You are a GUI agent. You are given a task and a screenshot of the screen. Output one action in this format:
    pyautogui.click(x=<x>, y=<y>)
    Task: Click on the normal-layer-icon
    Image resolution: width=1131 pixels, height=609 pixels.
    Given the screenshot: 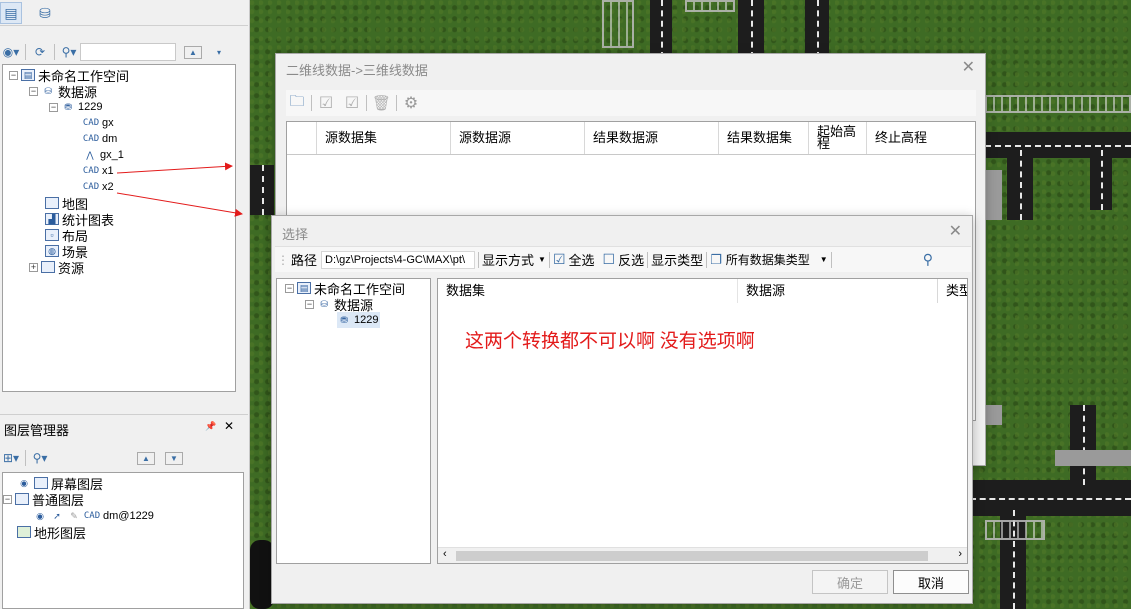 What is the action you would take?
    pyautogui.click(x=22, y=499)
    